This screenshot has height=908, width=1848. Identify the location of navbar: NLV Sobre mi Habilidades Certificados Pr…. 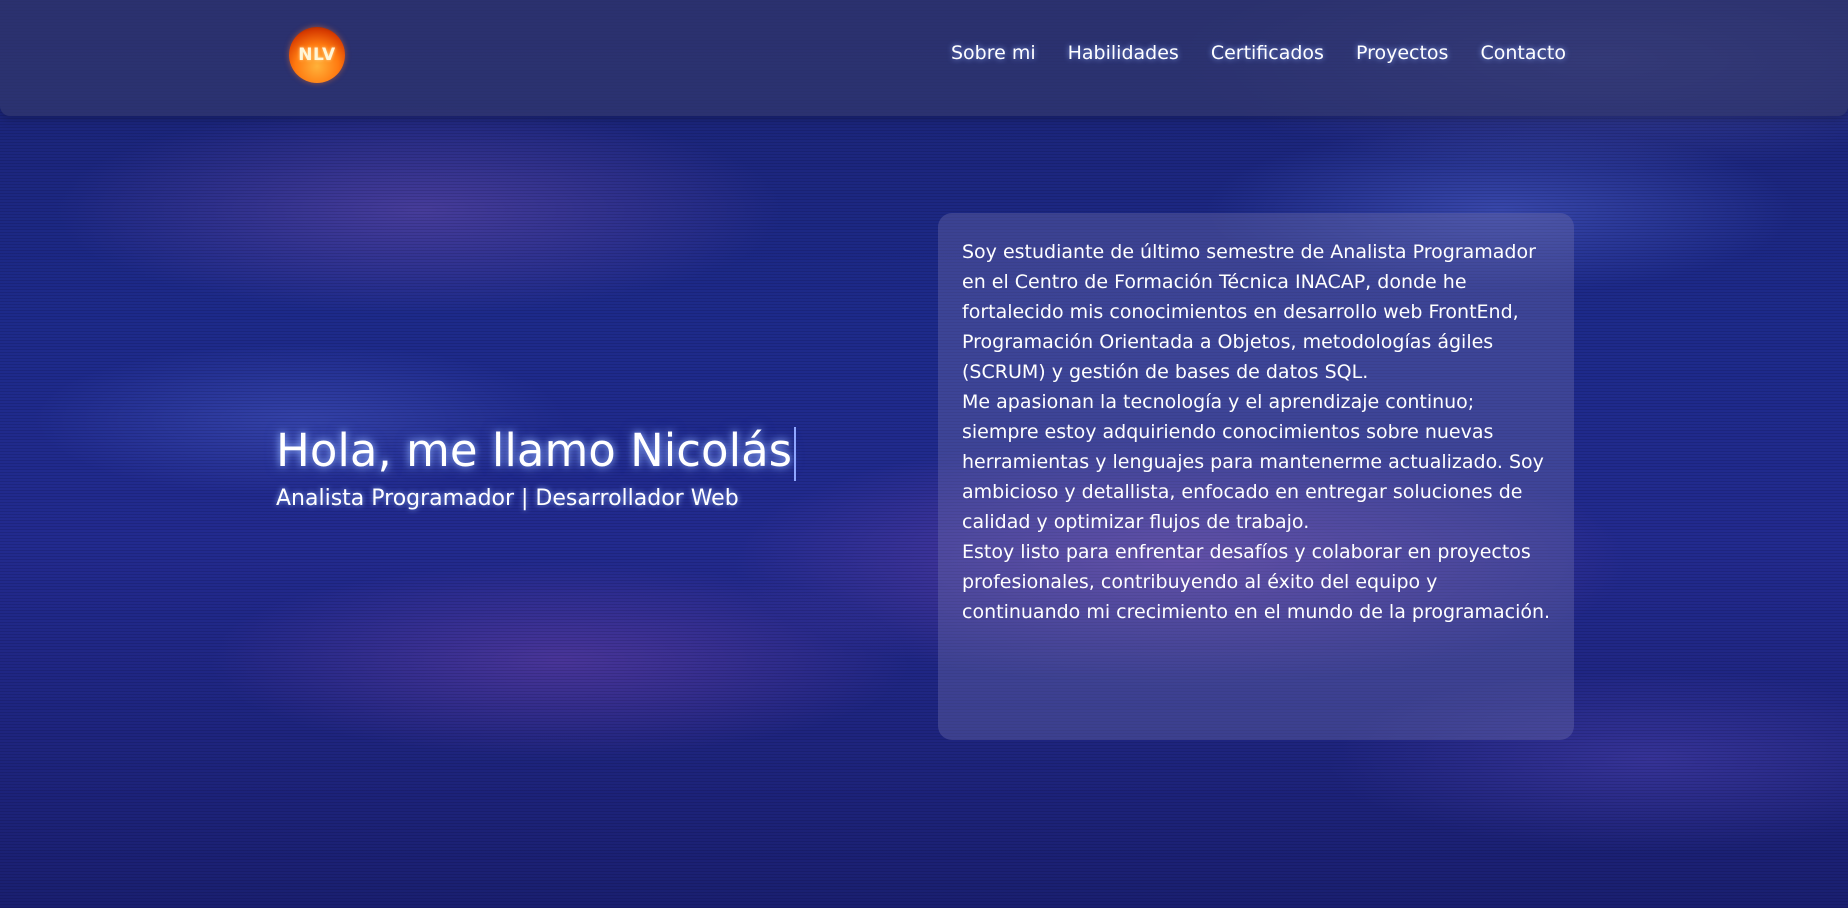
(924, 58).